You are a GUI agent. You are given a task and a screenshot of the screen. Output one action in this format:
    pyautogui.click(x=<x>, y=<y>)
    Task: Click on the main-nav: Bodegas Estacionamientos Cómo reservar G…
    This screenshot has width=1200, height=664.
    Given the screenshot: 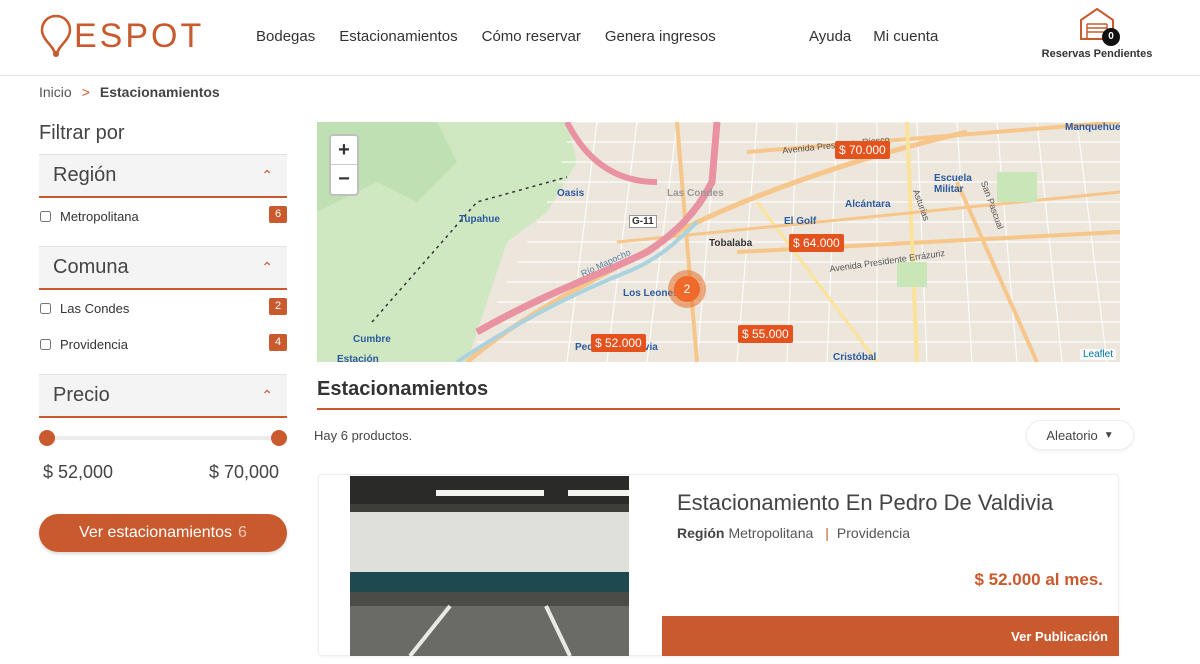 What is the action you would take?
    pyautogui.click(x=486, y=36)
    